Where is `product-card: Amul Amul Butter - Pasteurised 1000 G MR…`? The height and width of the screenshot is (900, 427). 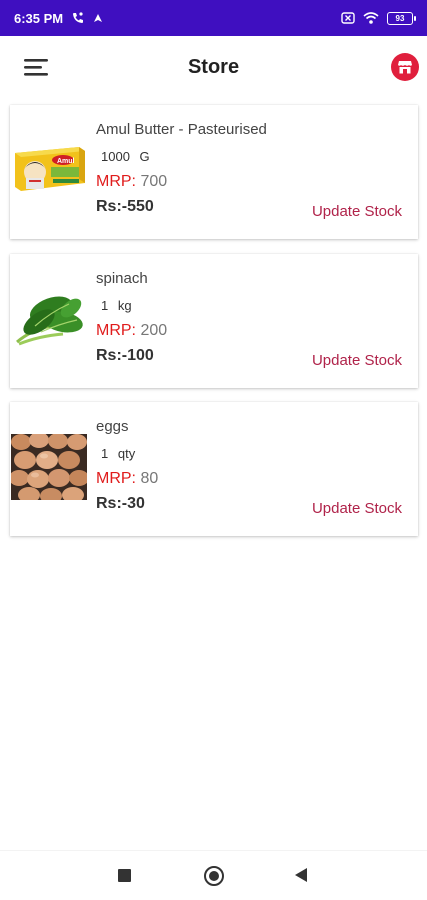 product-card: Amul Amul Butter - Pasteurised 1000 G MR… is located at coordinates (214, 172).